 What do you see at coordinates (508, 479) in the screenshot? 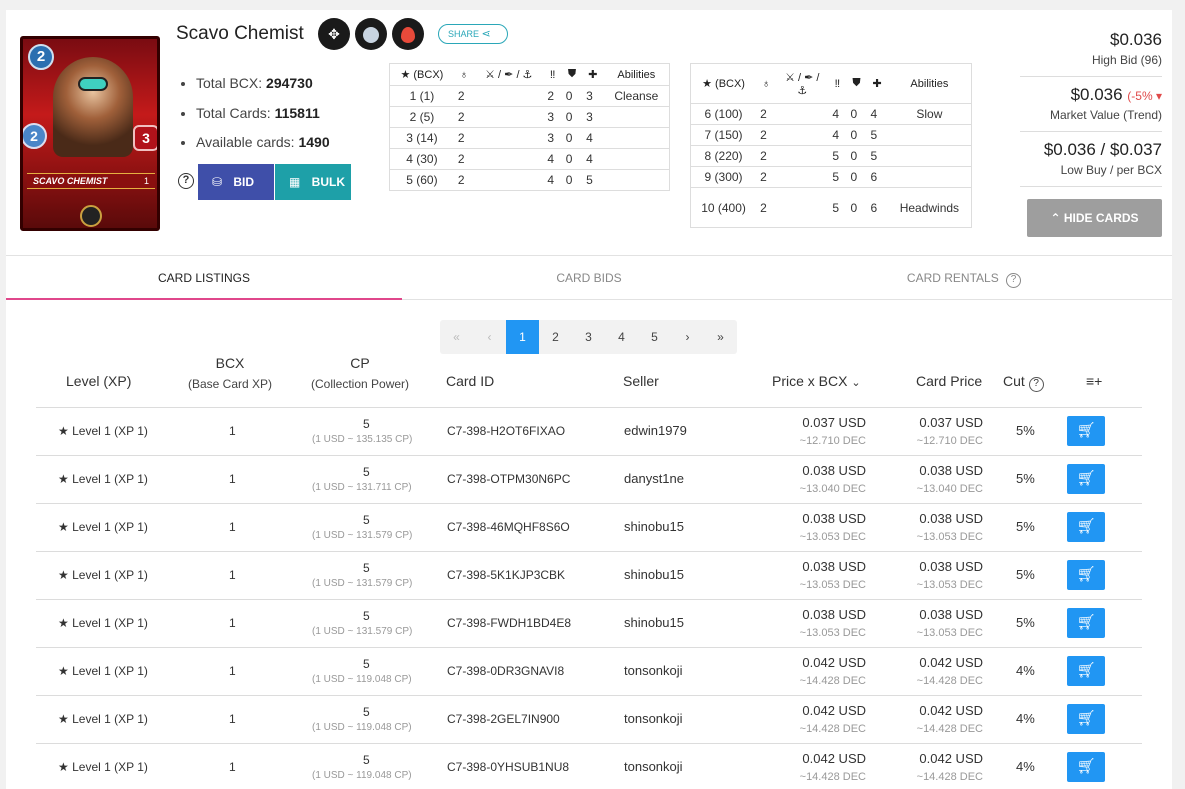
I see `card-id-cell: C7-398-OTPM30N6PC` at bounding box center [508, 479].